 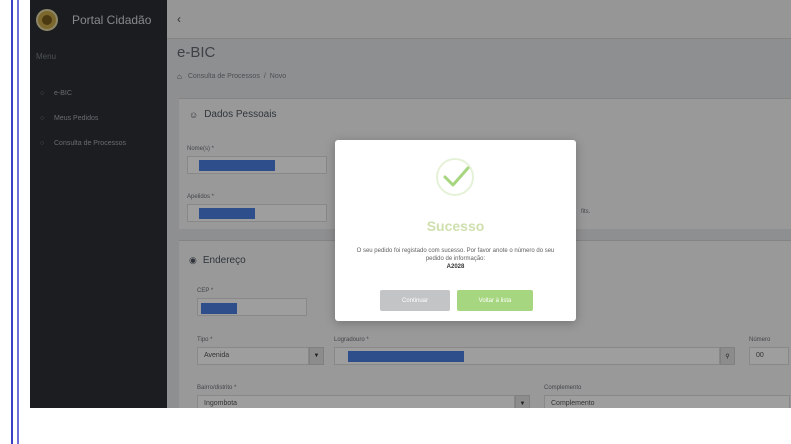 I want to click on protocol-number: A2028, so click(x=455, y=267).